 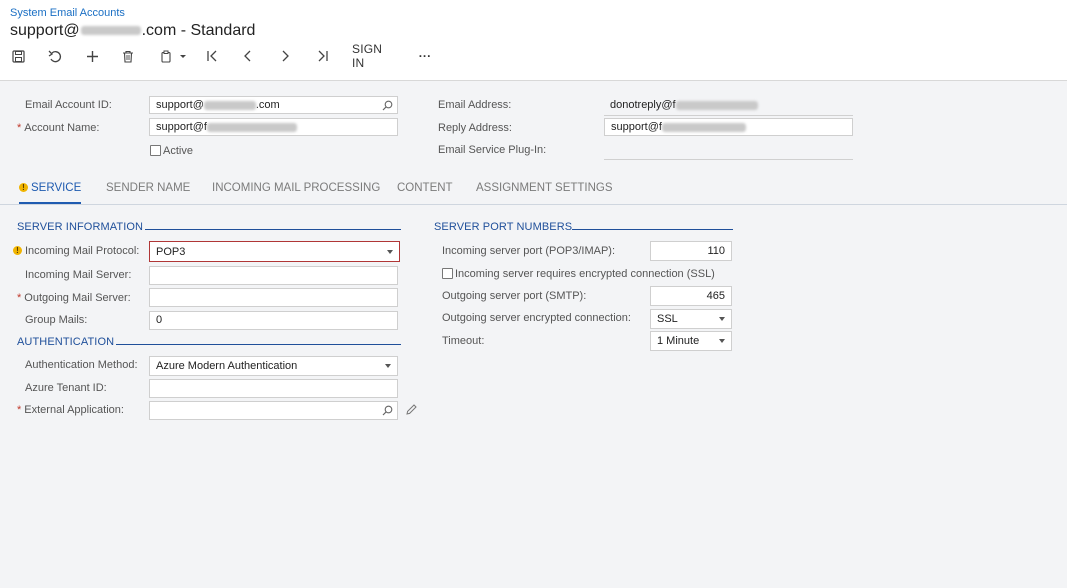 What do you see at coordinates (447, 273) in the screenshot?
I see `incoming-ssl-checkbox` at bounding box center [447, 273].